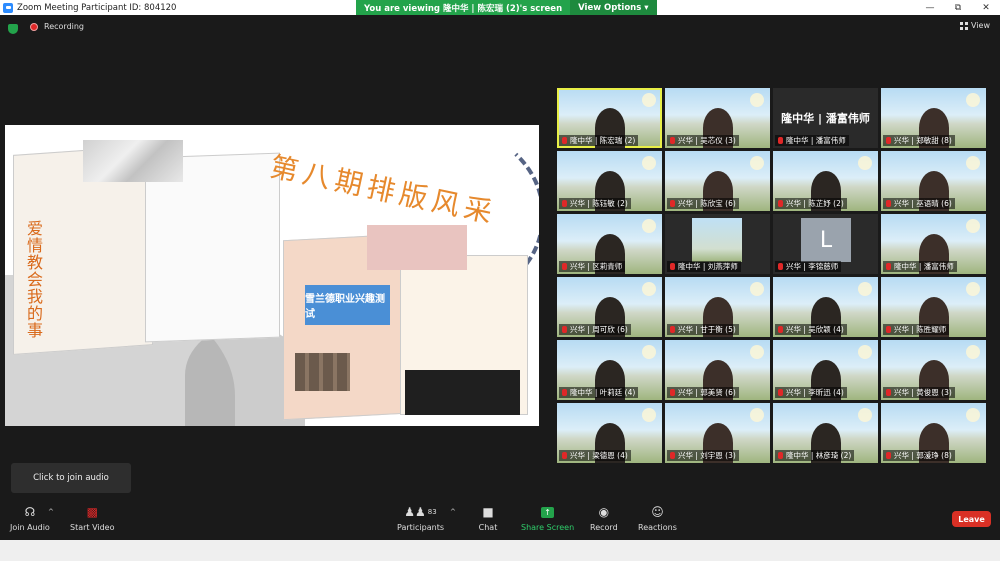  Describe the element at coordinates (432, 512) in the screenshot. I see `participant-count: 83` at that location.